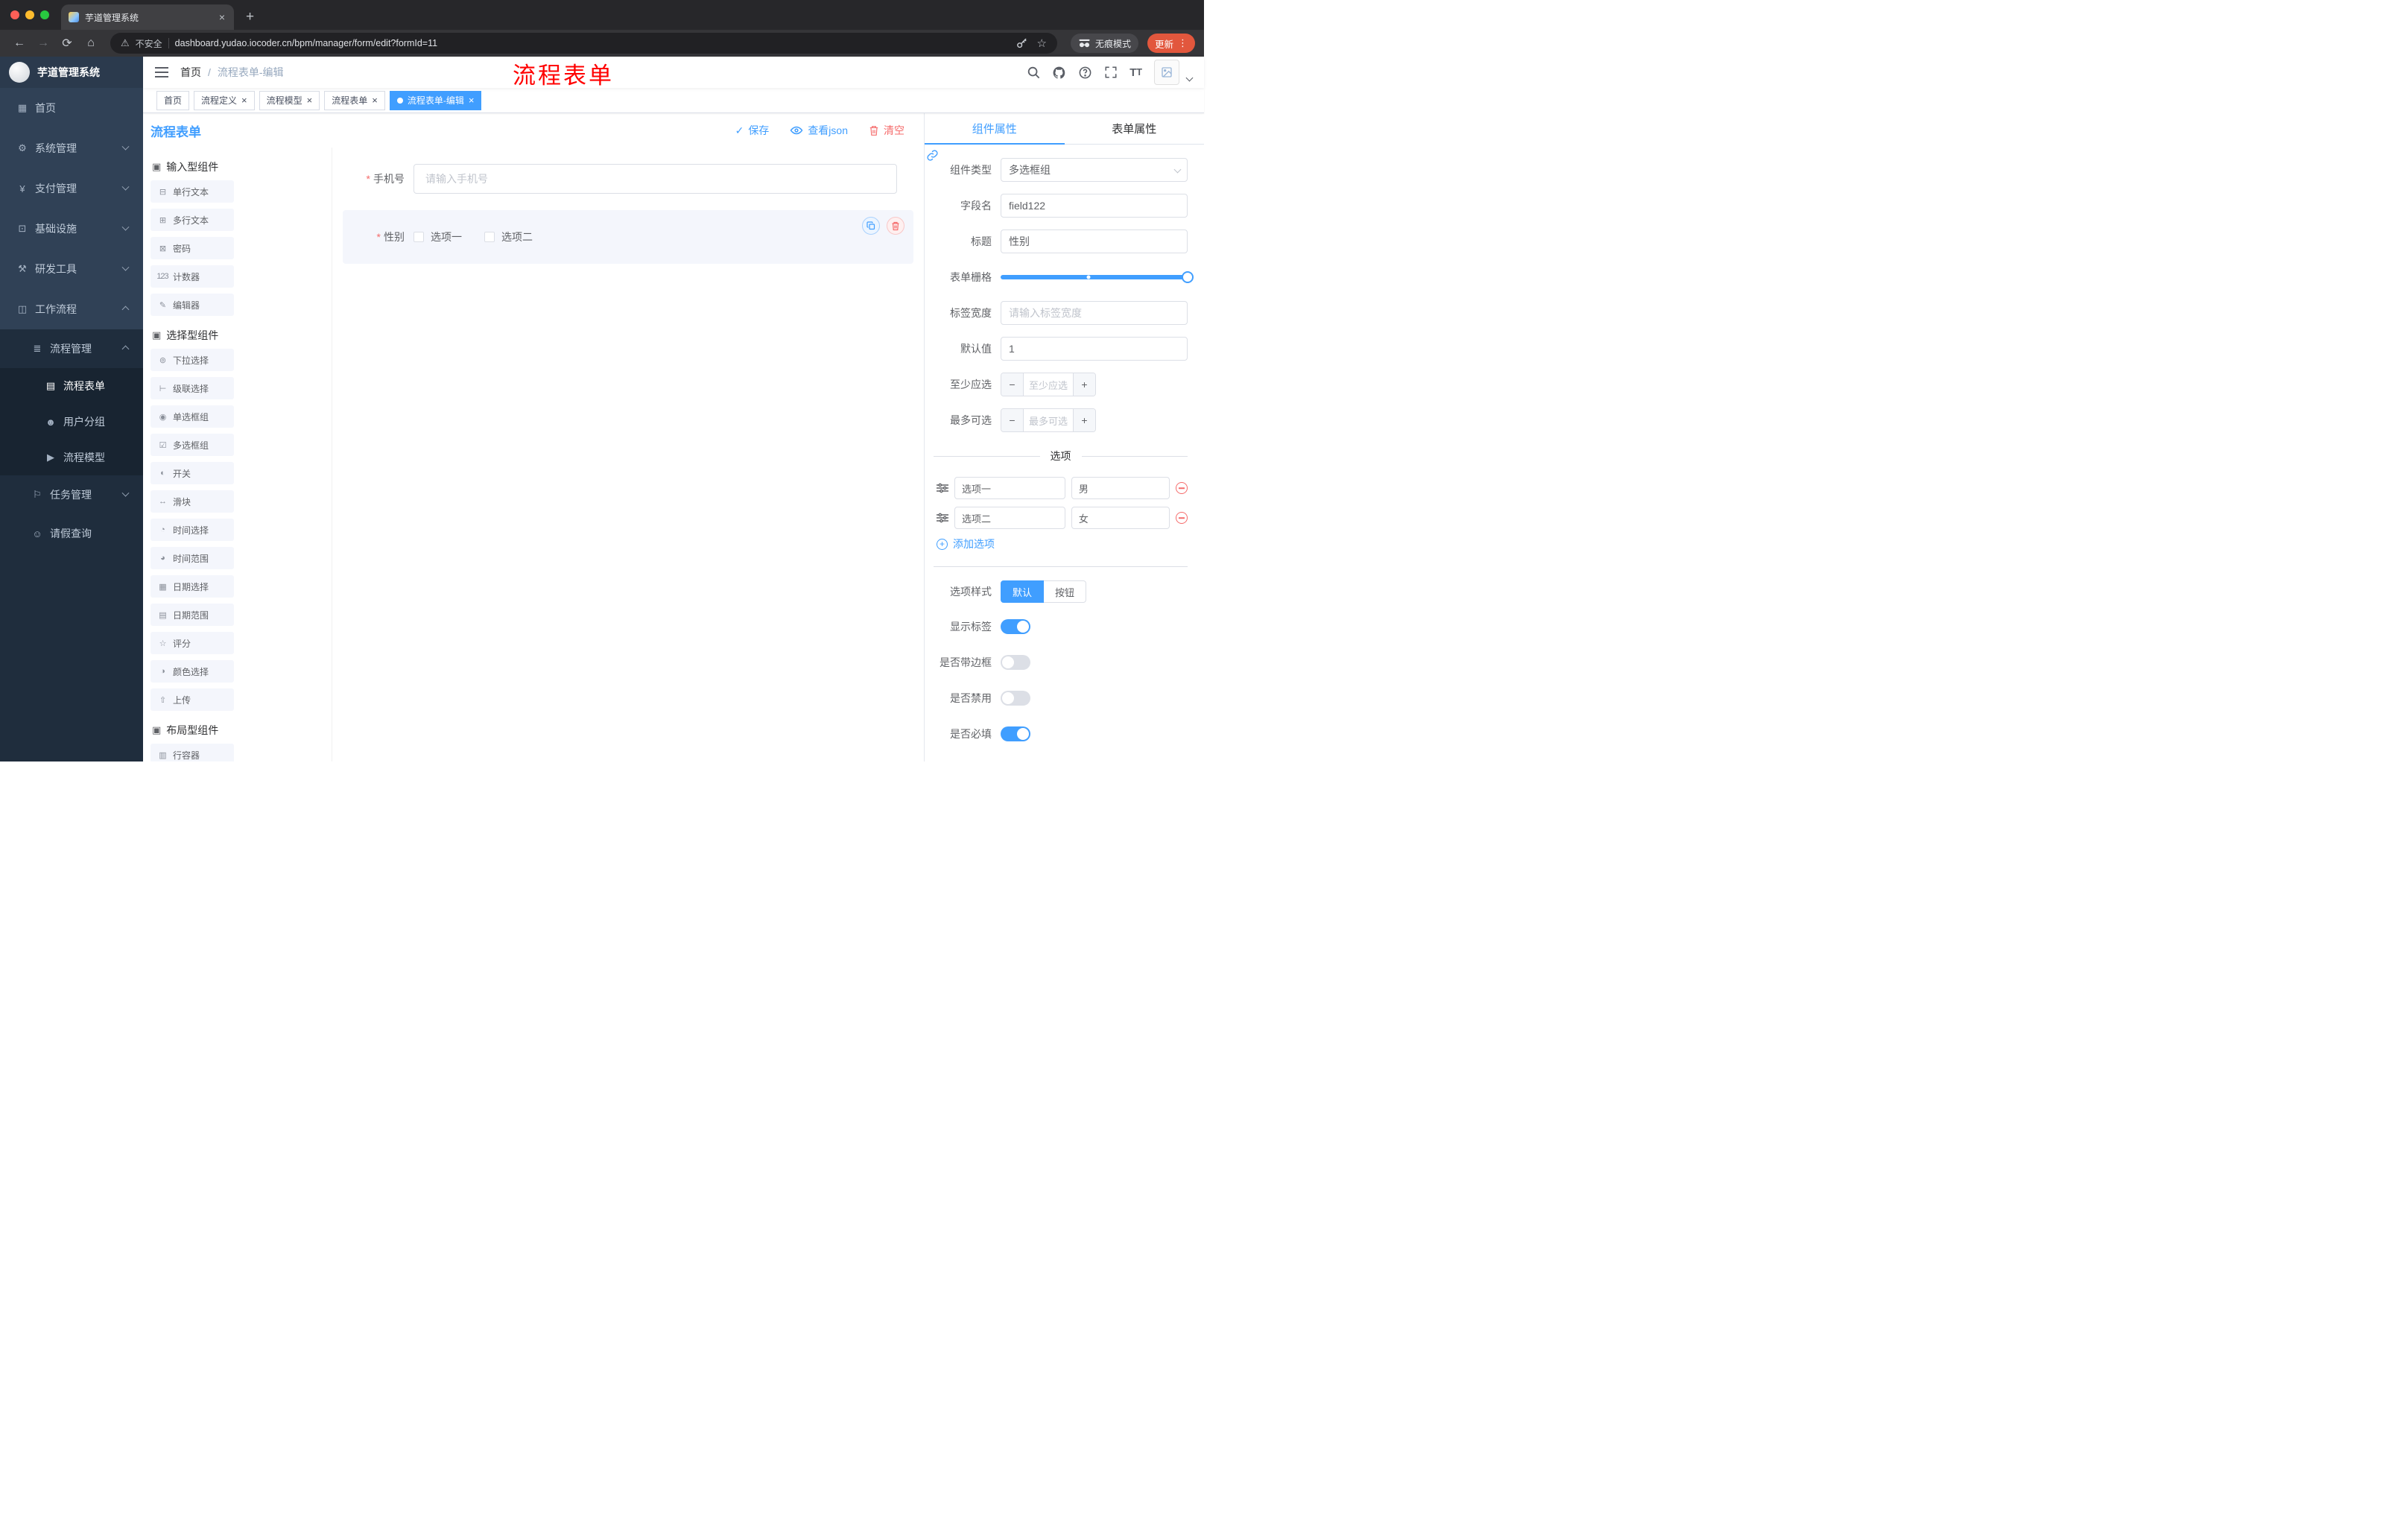 This screenshot has height=1523, width=2408. Describe the element at coordinates (224, 100) in the screenshot. I see `tag-process-definition: 流程定义 ×` at that location.